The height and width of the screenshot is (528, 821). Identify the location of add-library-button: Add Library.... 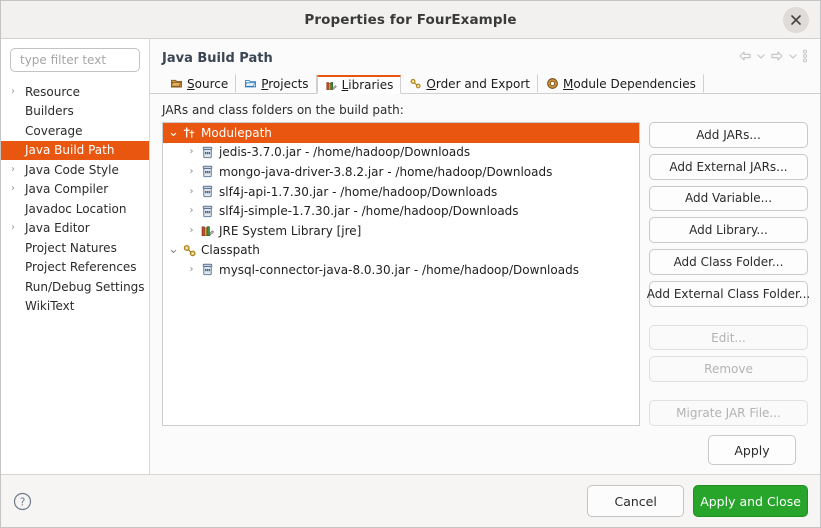
(728, 230).